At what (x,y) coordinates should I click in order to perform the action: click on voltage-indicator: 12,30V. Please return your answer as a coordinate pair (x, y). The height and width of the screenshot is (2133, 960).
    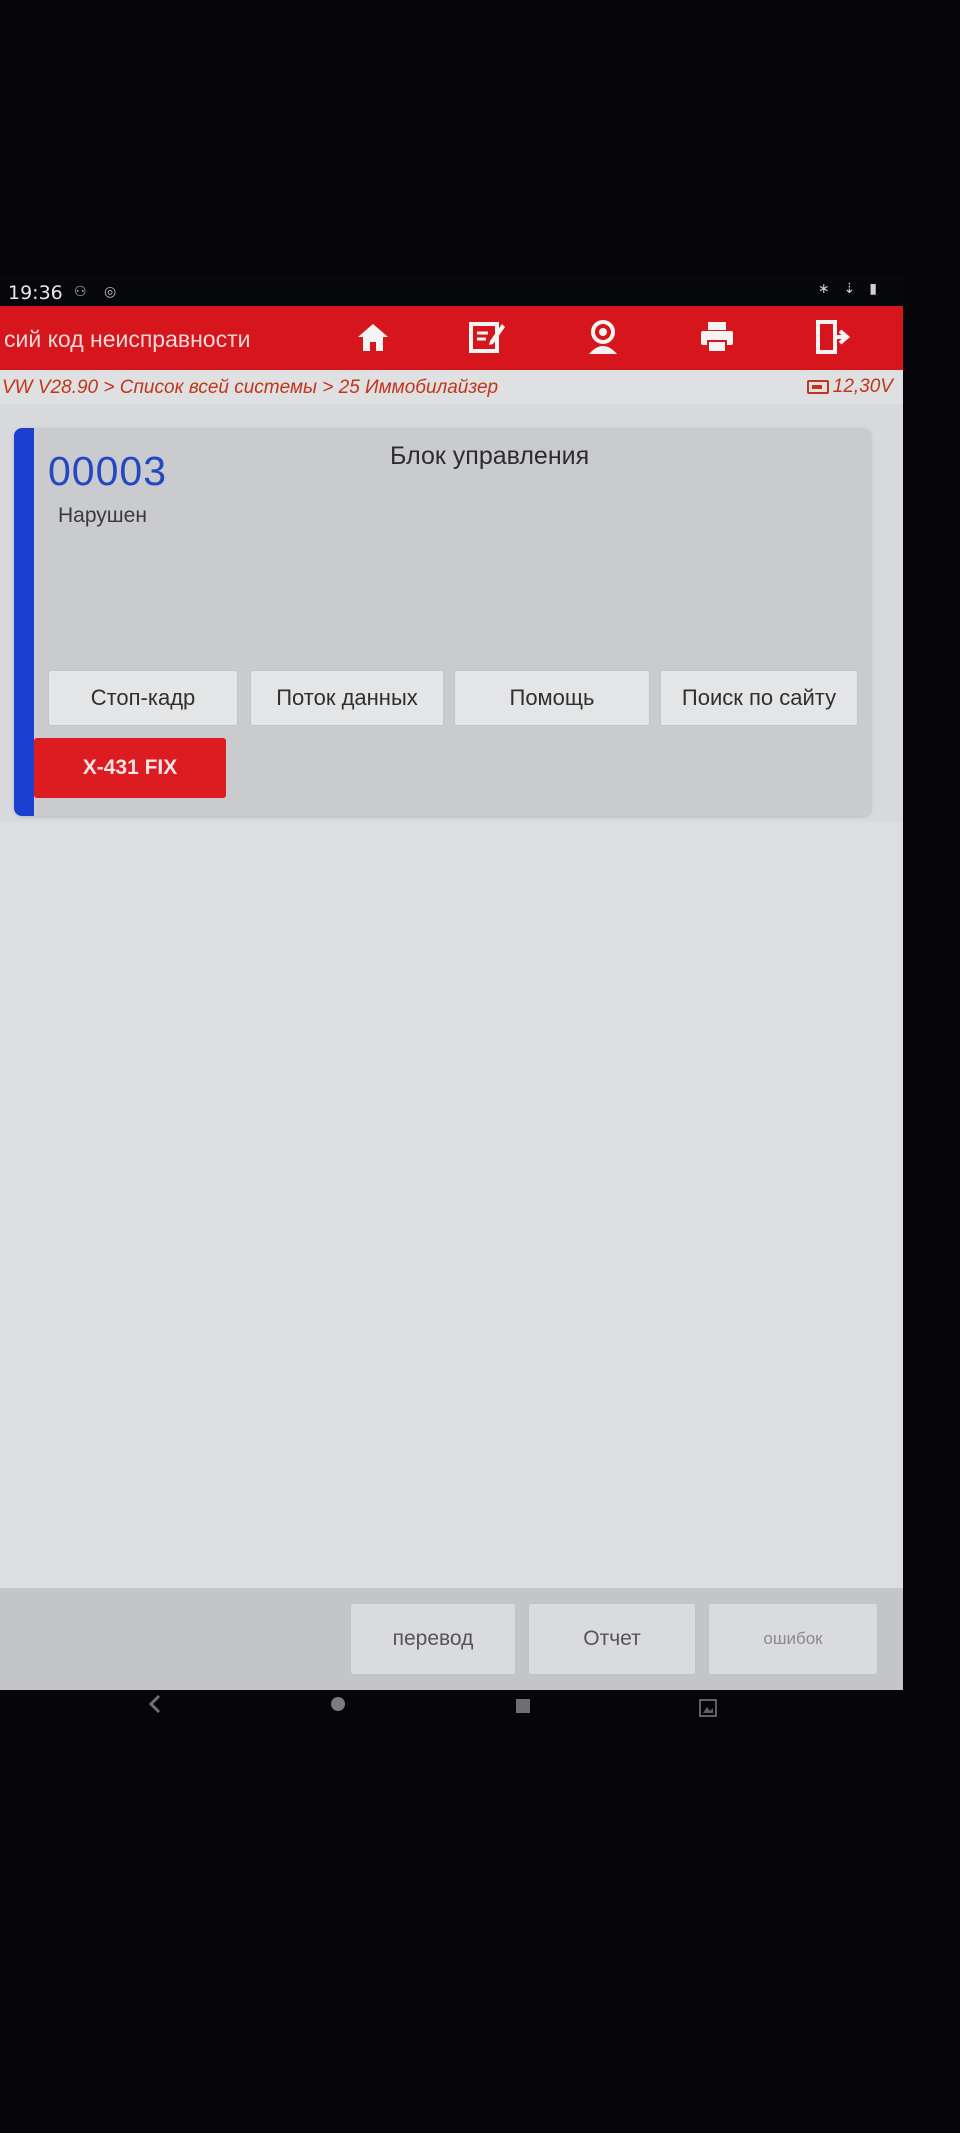
    Looking at the image, I should click on (849, 387).